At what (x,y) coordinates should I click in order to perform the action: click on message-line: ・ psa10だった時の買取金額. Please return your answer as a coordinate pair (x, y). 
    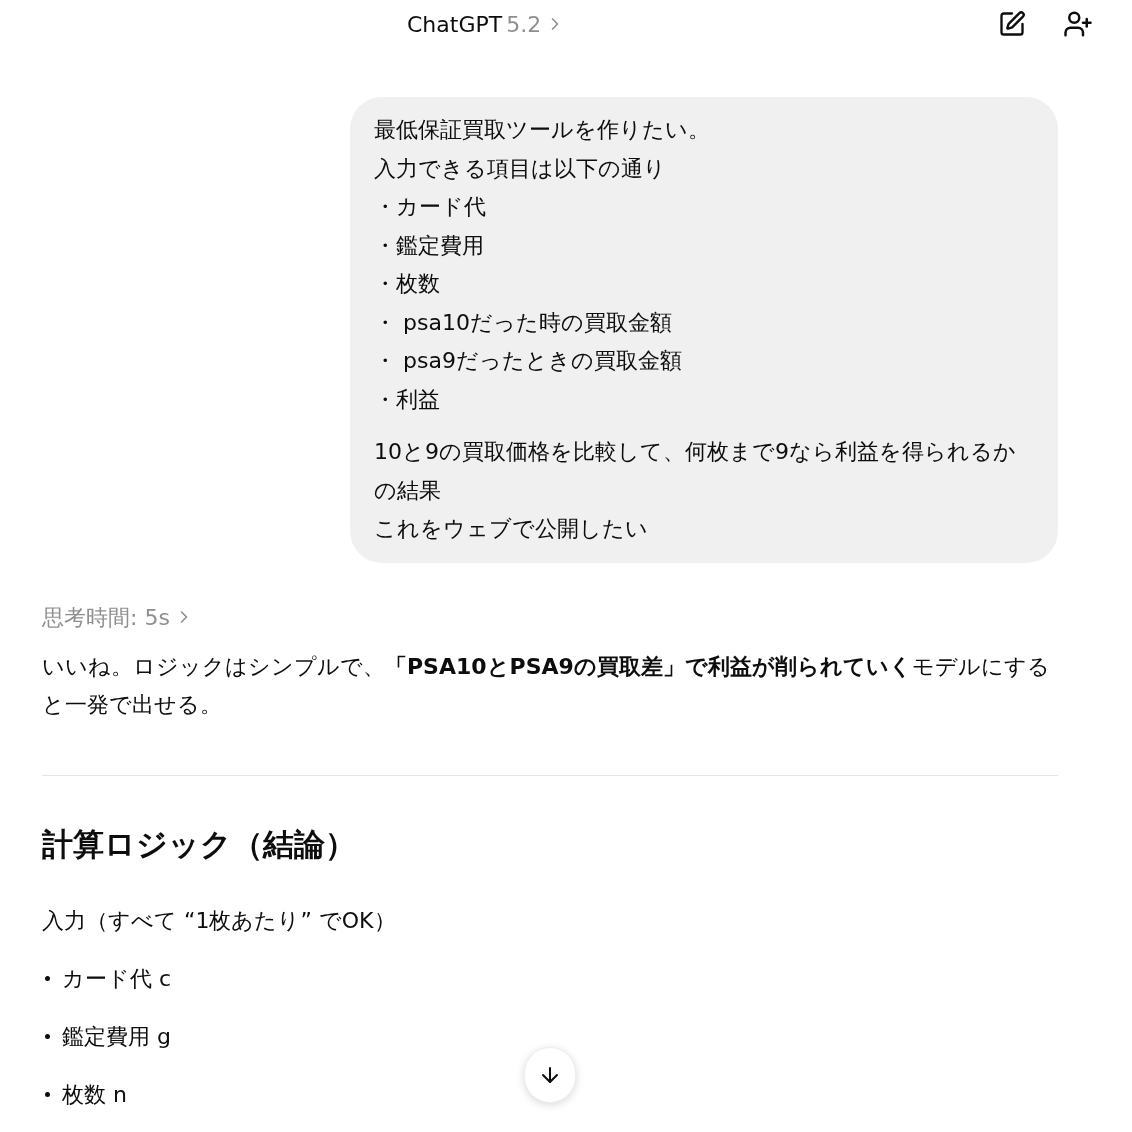
    Looking at the image, I should click on (523, 322).